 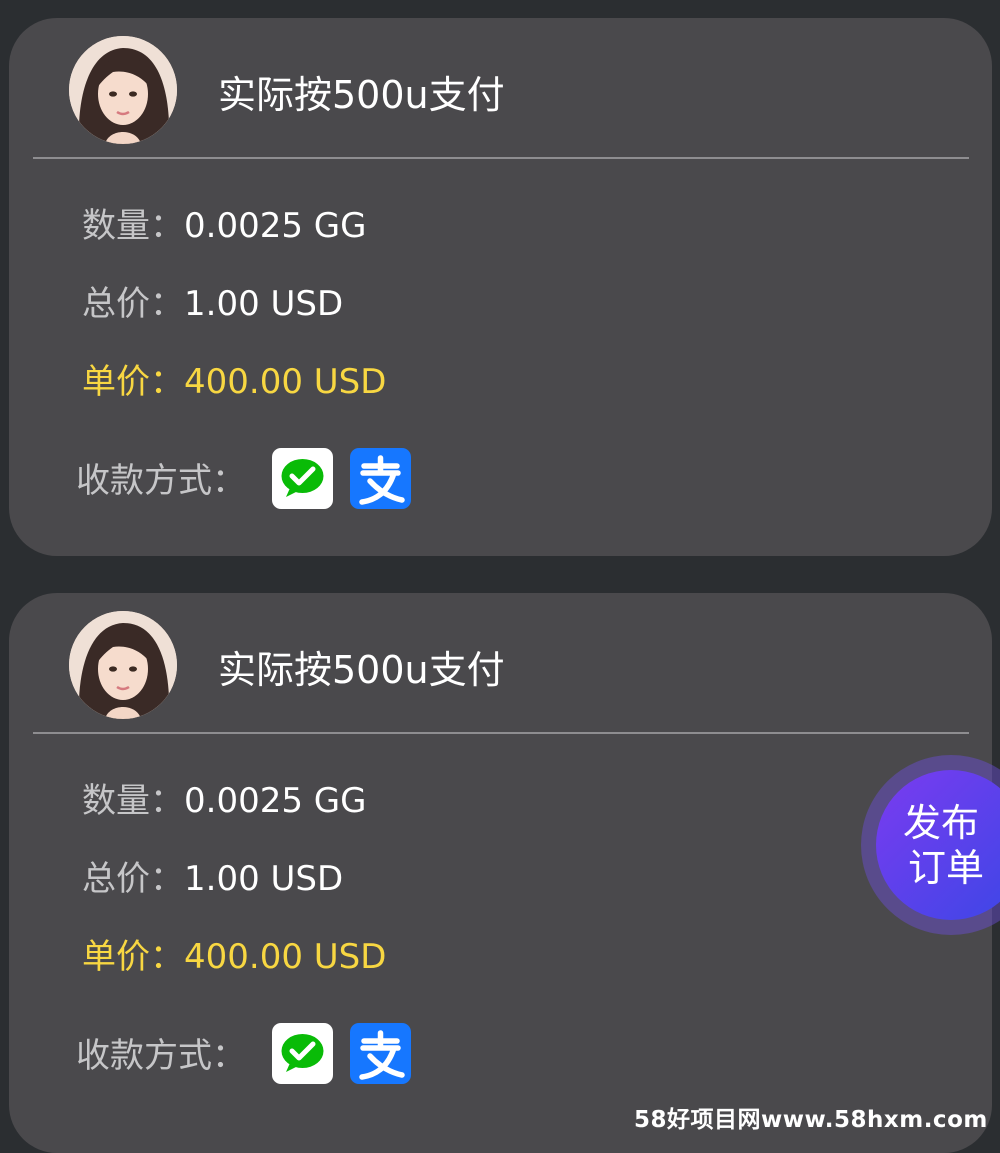 I want to click on publish-order-label-line2: 订单, so click(x=946, y=868).